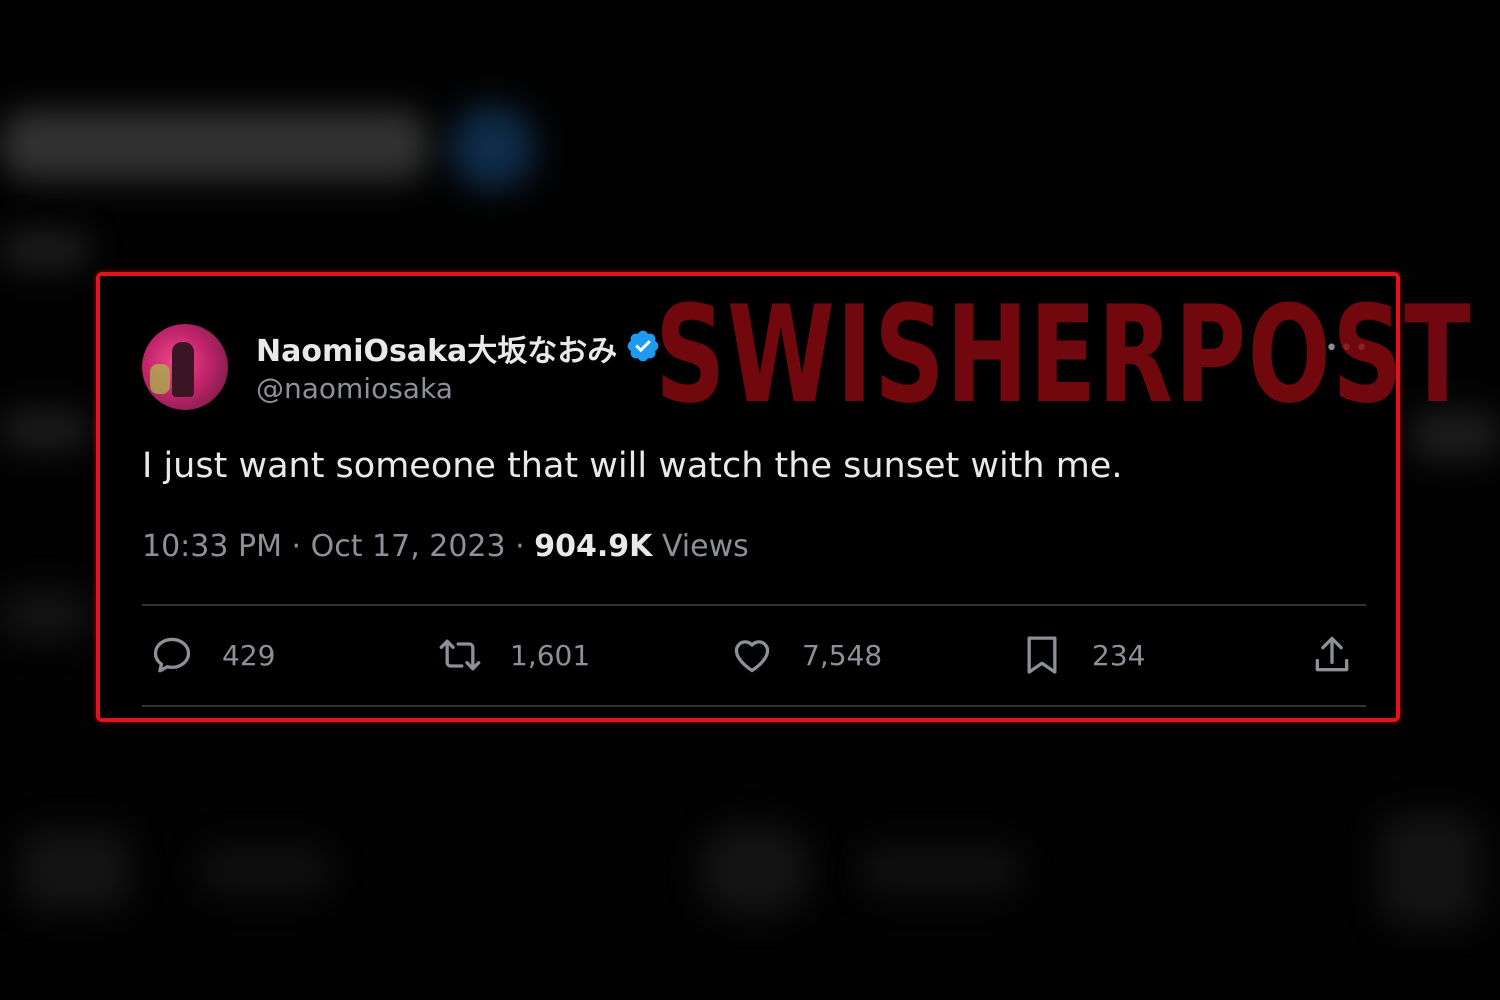  What do you see at coordinates (45, 615) in the screenshot?
I see `blurred-background-left` at bounding box center [45, 615].